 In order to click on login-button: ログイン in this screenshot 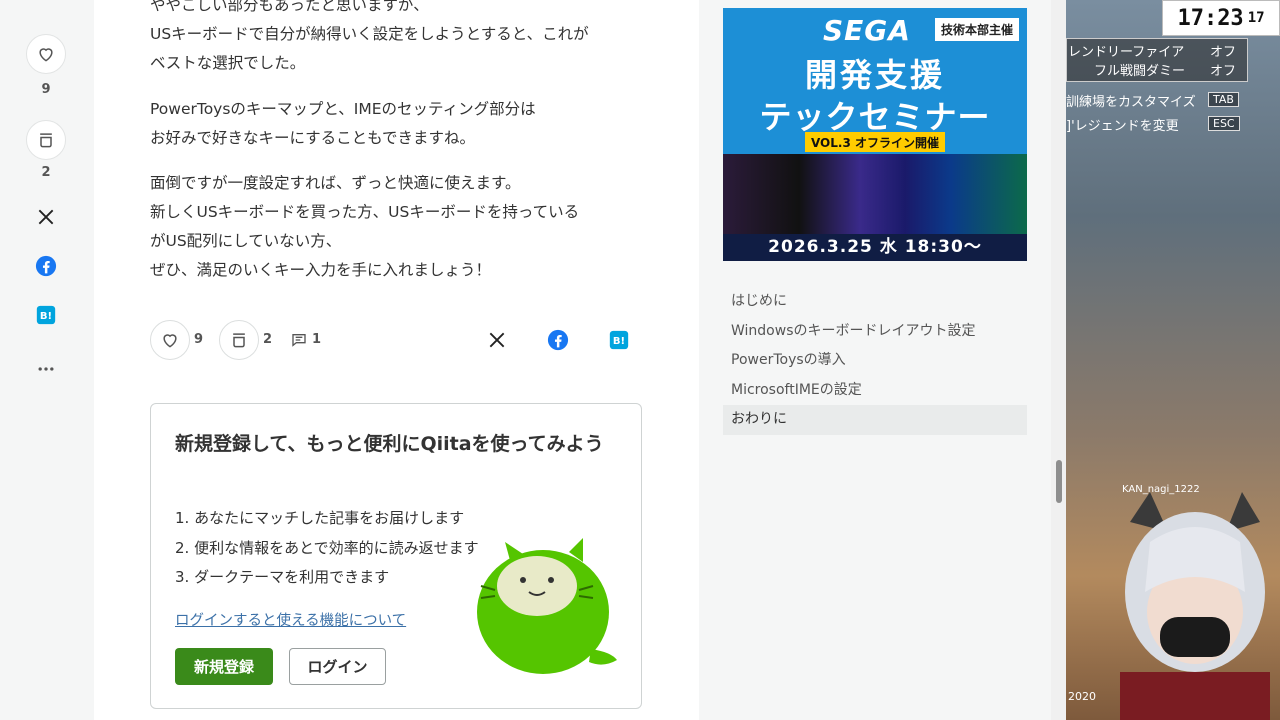, I will do `click(337, 666)`.